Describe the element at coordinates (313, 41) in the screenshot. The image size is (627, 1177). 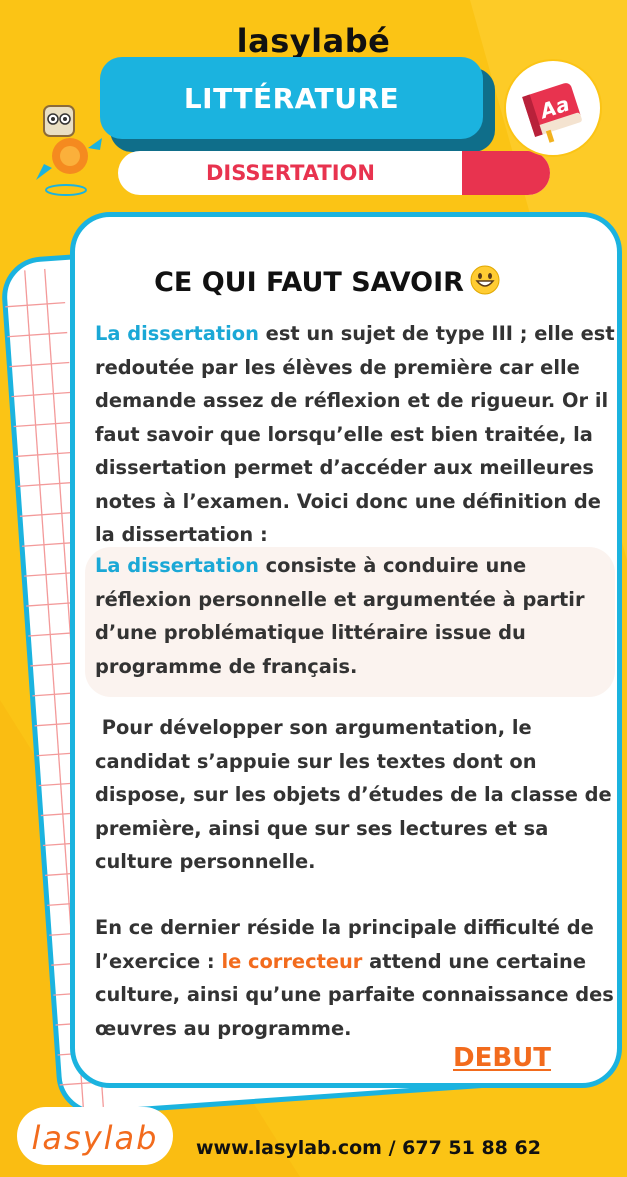
I see `brand-title: lasylabé` at that location.